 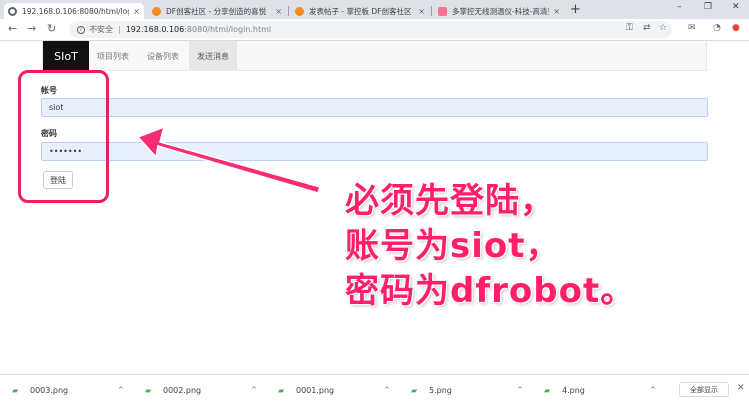 I want to click on download-filename: 0001.png, so click(x=315, y=390).